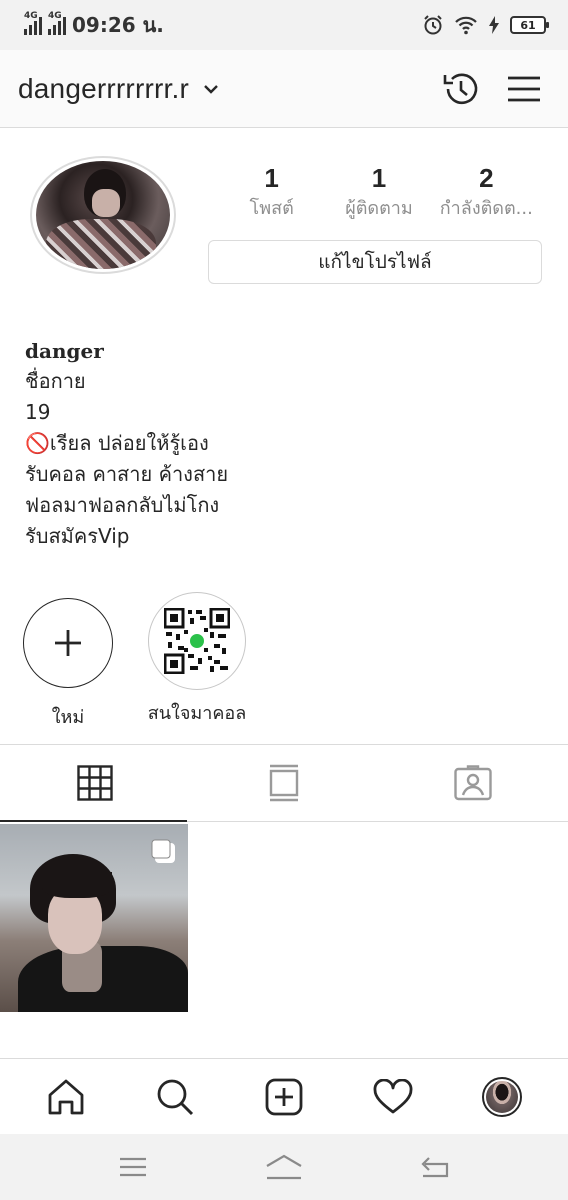 Image resolution: width=568 pixels, height=1200 pixels. Describe the element at coordinates (466, 25) in the screenshot. I see `wifi-icon` at that location.